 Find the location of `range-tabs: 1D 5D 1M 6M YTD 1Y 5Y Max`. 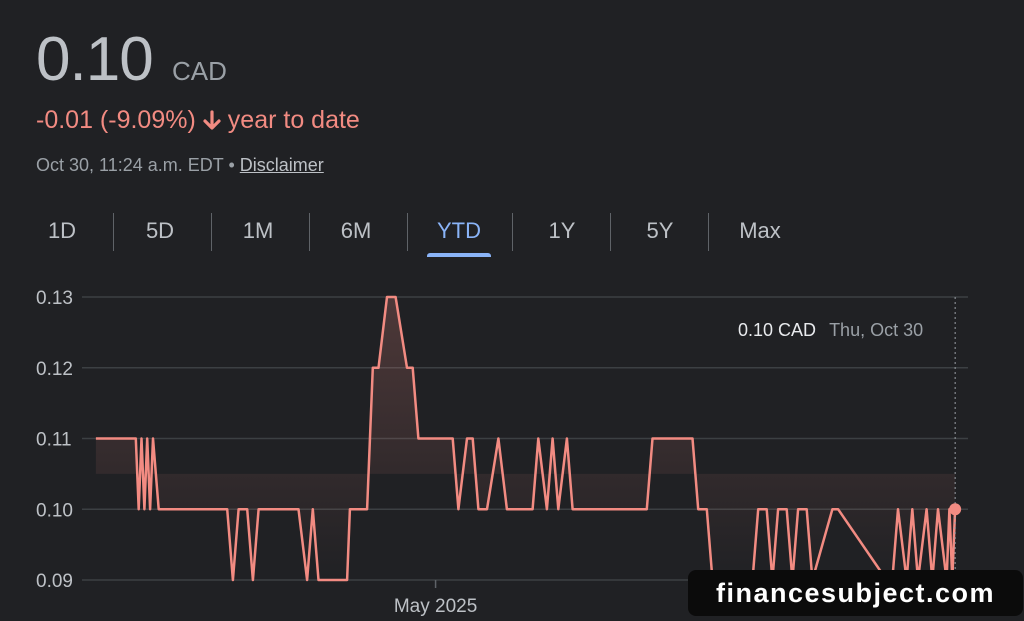

range-tabs: 1D 5D 1M 6M YTD 1Y 5Y Max is located at coordinates (414, 231).